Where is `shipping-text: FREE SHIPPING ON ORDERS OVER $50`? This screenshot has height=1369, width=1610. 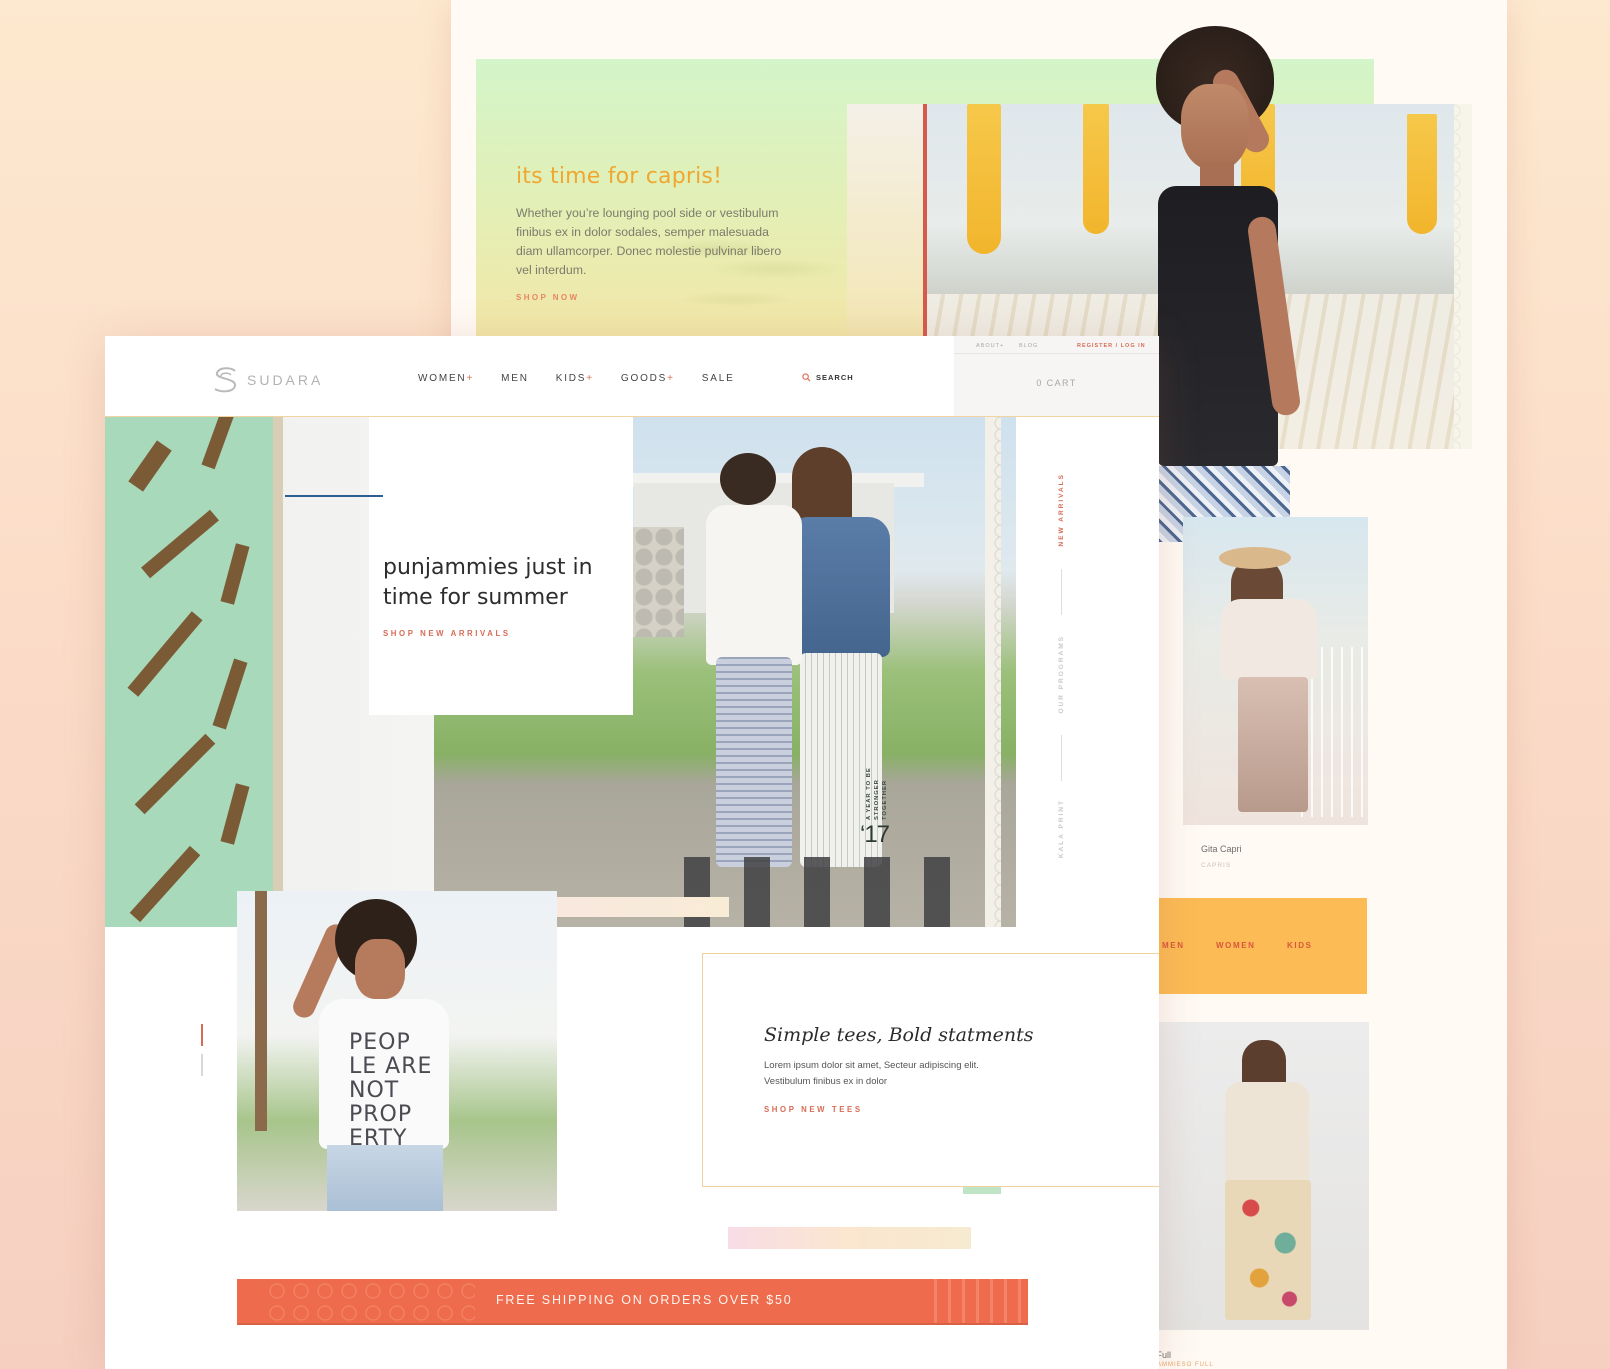
shipping-text: FREE SHIPPING ON ORDERS OVER $50 is located at coordinates (644, 1300).